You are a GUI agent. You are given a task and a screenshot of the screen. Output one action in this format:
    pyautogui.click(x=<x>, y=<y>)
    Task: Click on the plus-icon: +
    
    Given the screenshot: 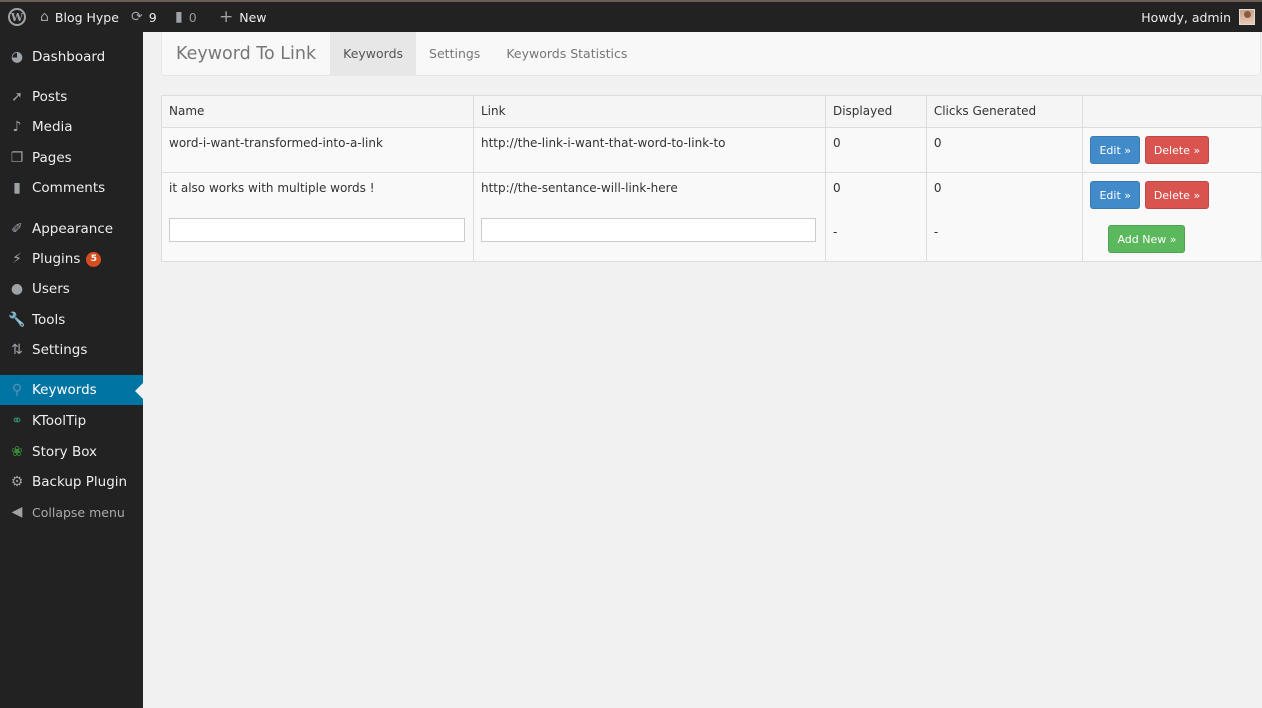 What is the action you would take?
    pyautogui.click(x=226, y=17)
    